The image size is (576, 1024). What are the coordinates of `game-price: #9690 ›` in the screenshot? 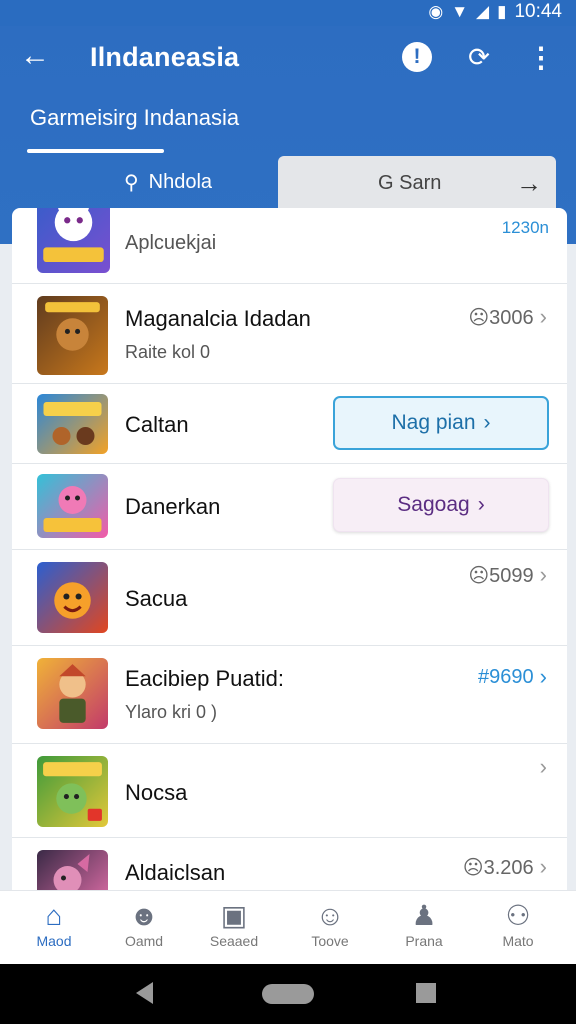 It's located at (512, 677).